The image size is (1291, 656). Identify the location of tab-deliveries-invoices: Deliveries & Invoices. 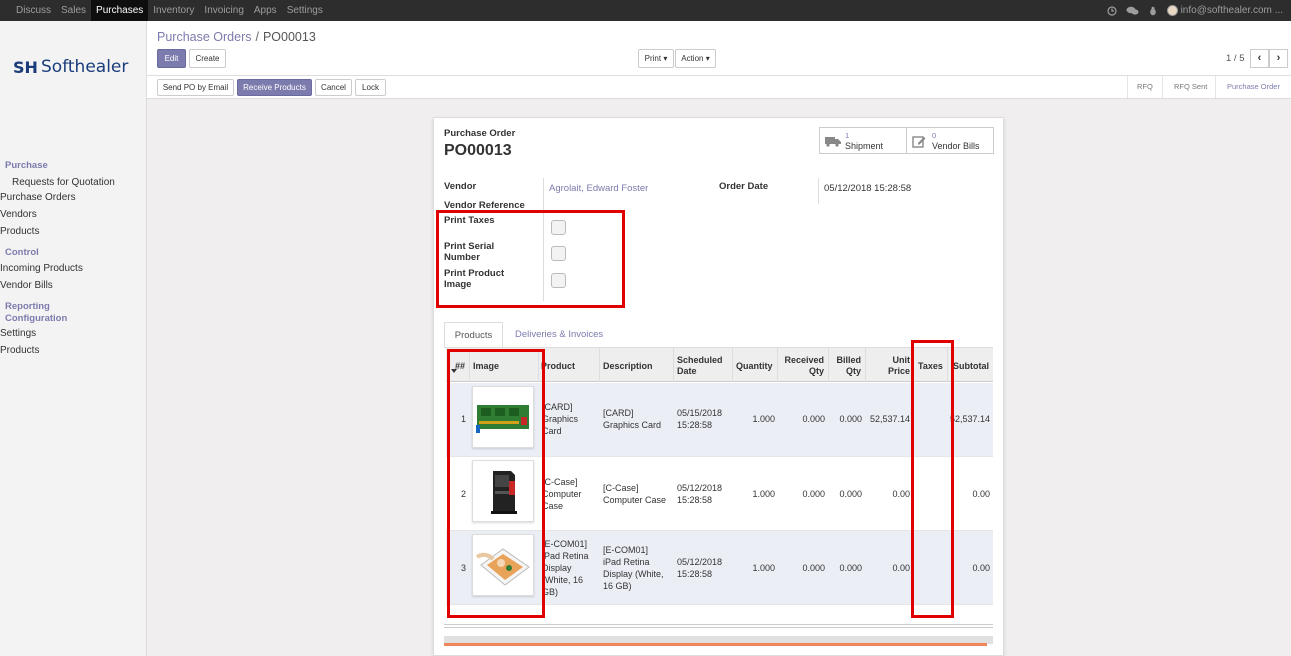
(559, 335).